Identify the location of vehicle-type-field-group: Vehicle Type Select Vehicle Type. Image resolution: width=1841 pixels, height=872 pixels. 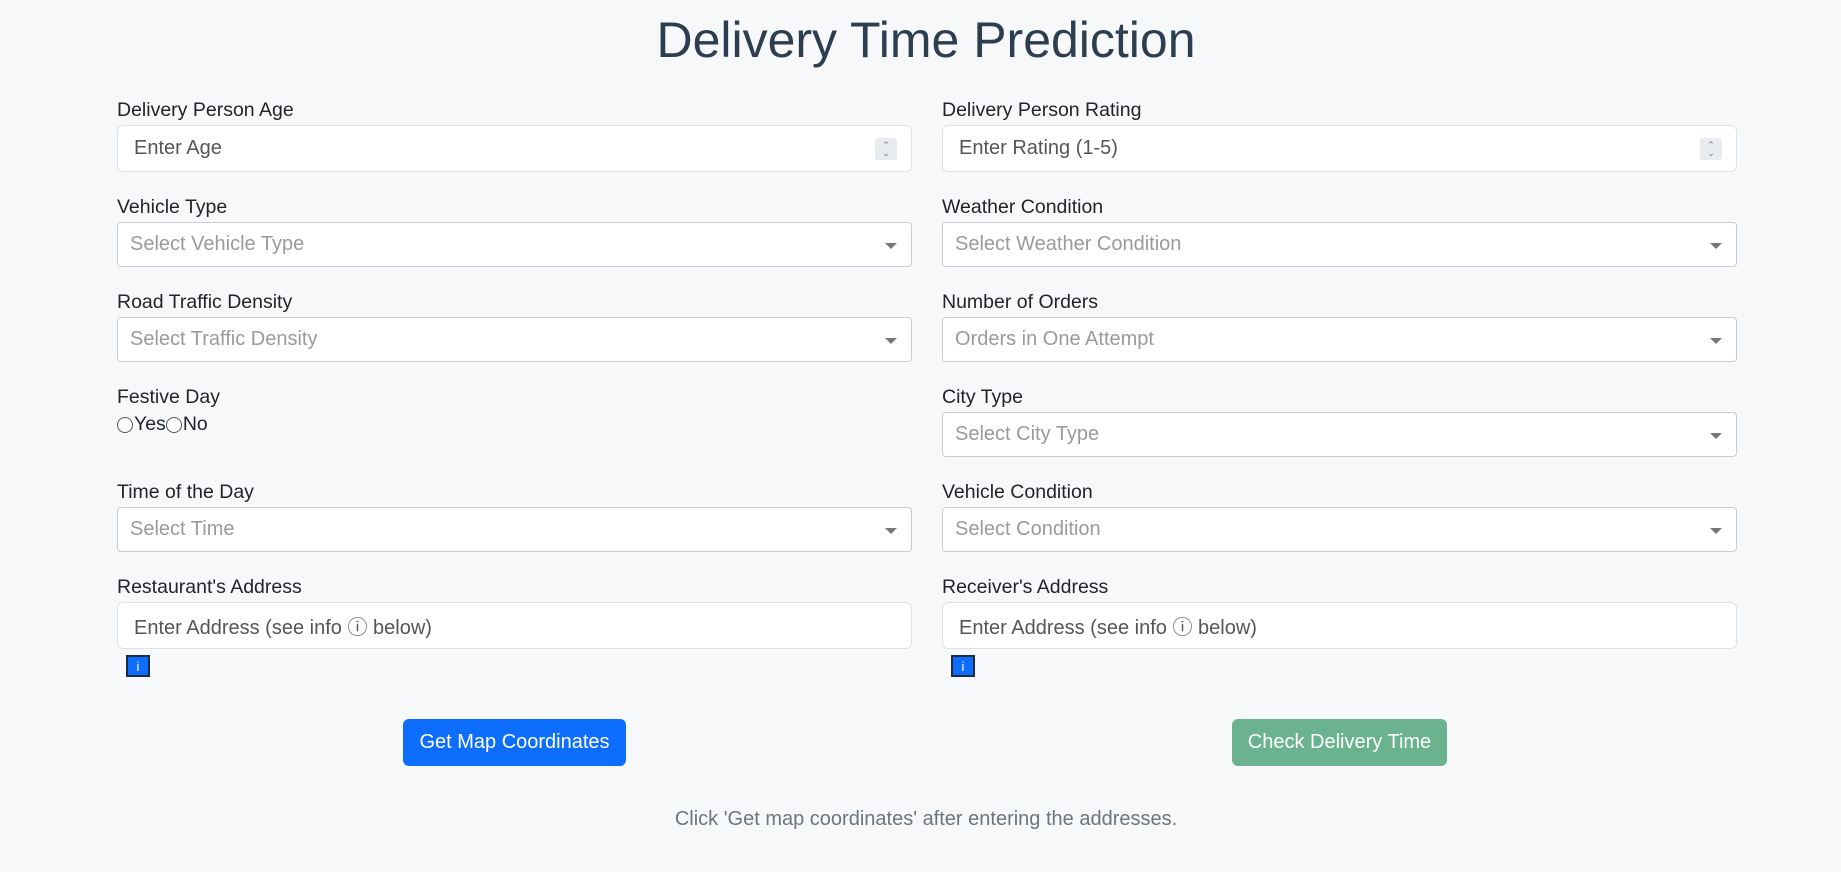
(514, 231).